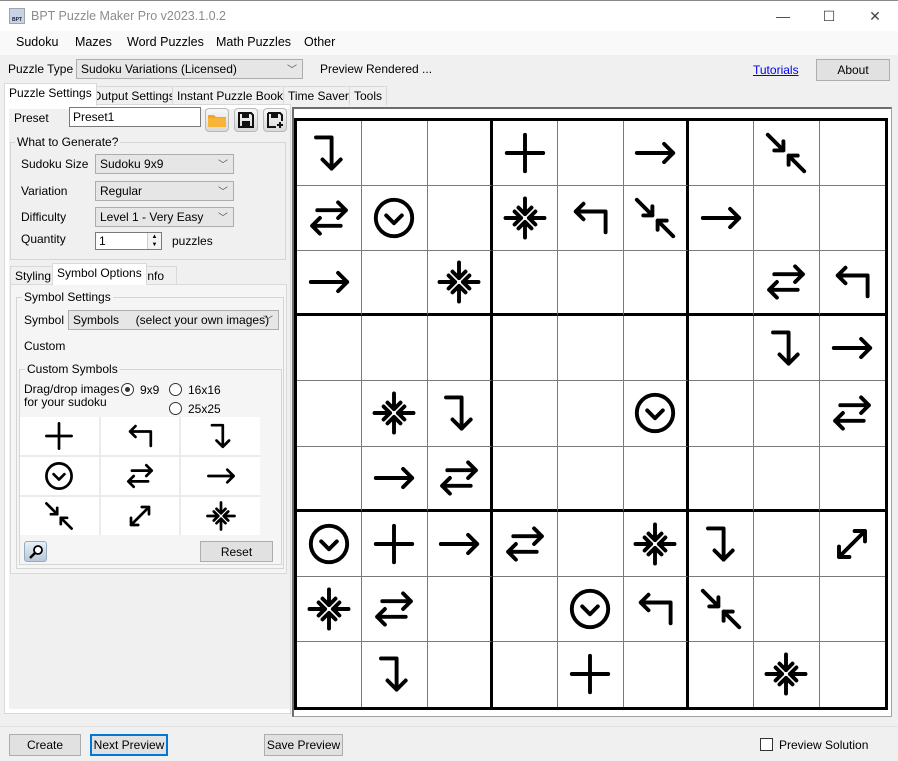  I want to click on menu-mazes: Mazes, so click(93, 42).